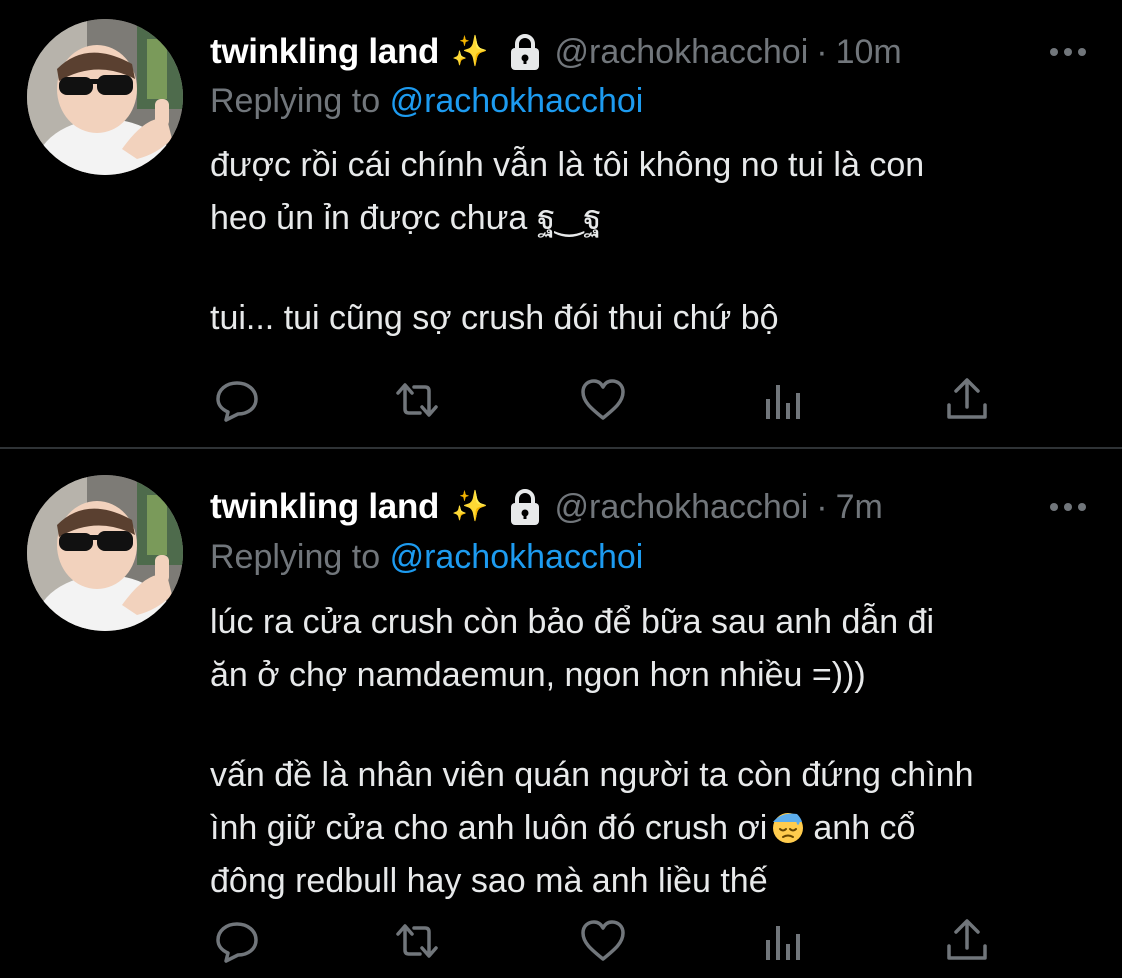 Image resolution: width=1122 pixels, height=978 pixels. I want to click on tweet-header: twinkling land ✨ @rachokhacchoi · 7m, so click(655, 507).